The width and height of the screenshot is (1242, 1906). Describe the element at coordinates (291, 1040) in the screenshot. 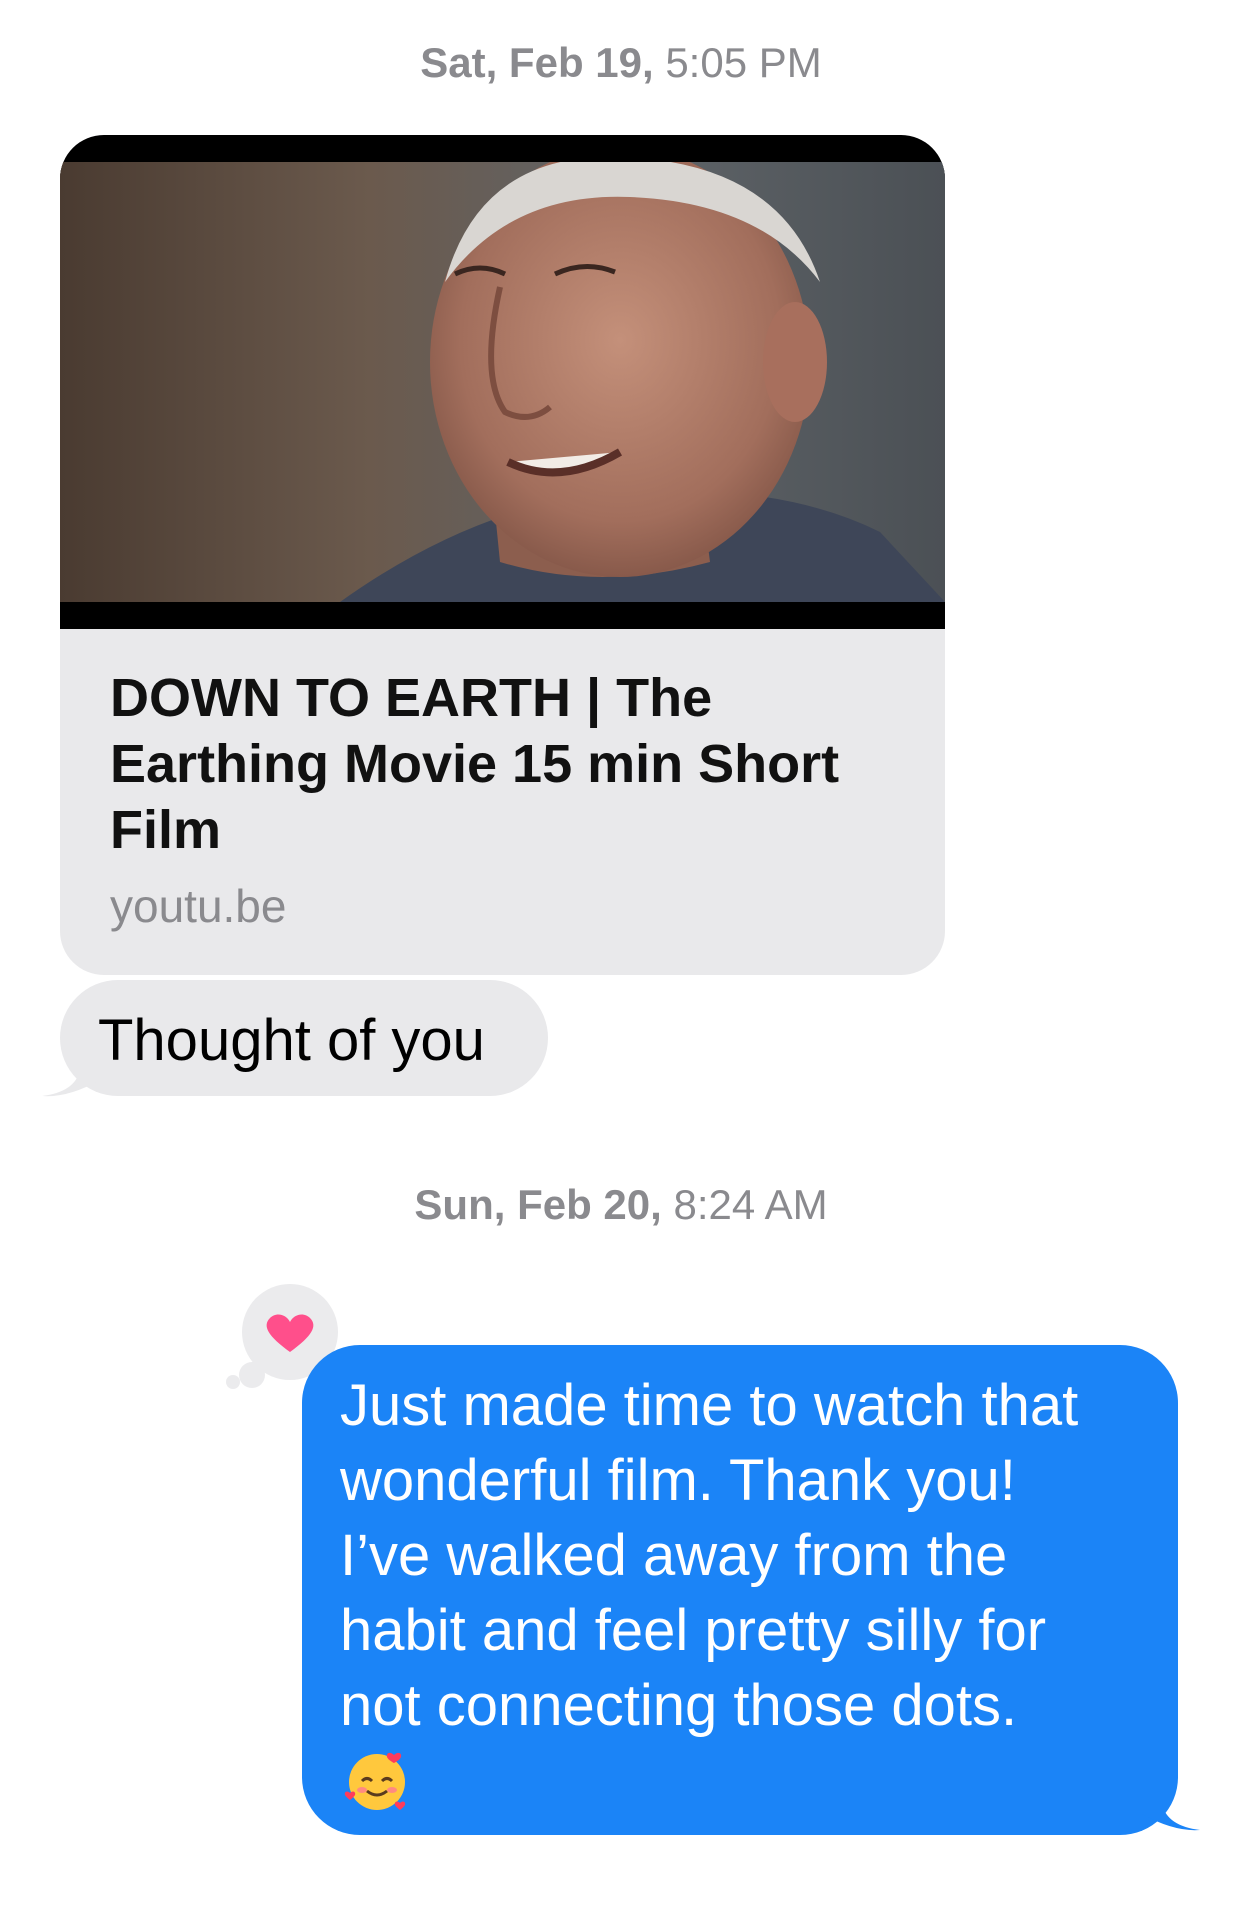

I see `received-message-text: Thought of you` at that location.